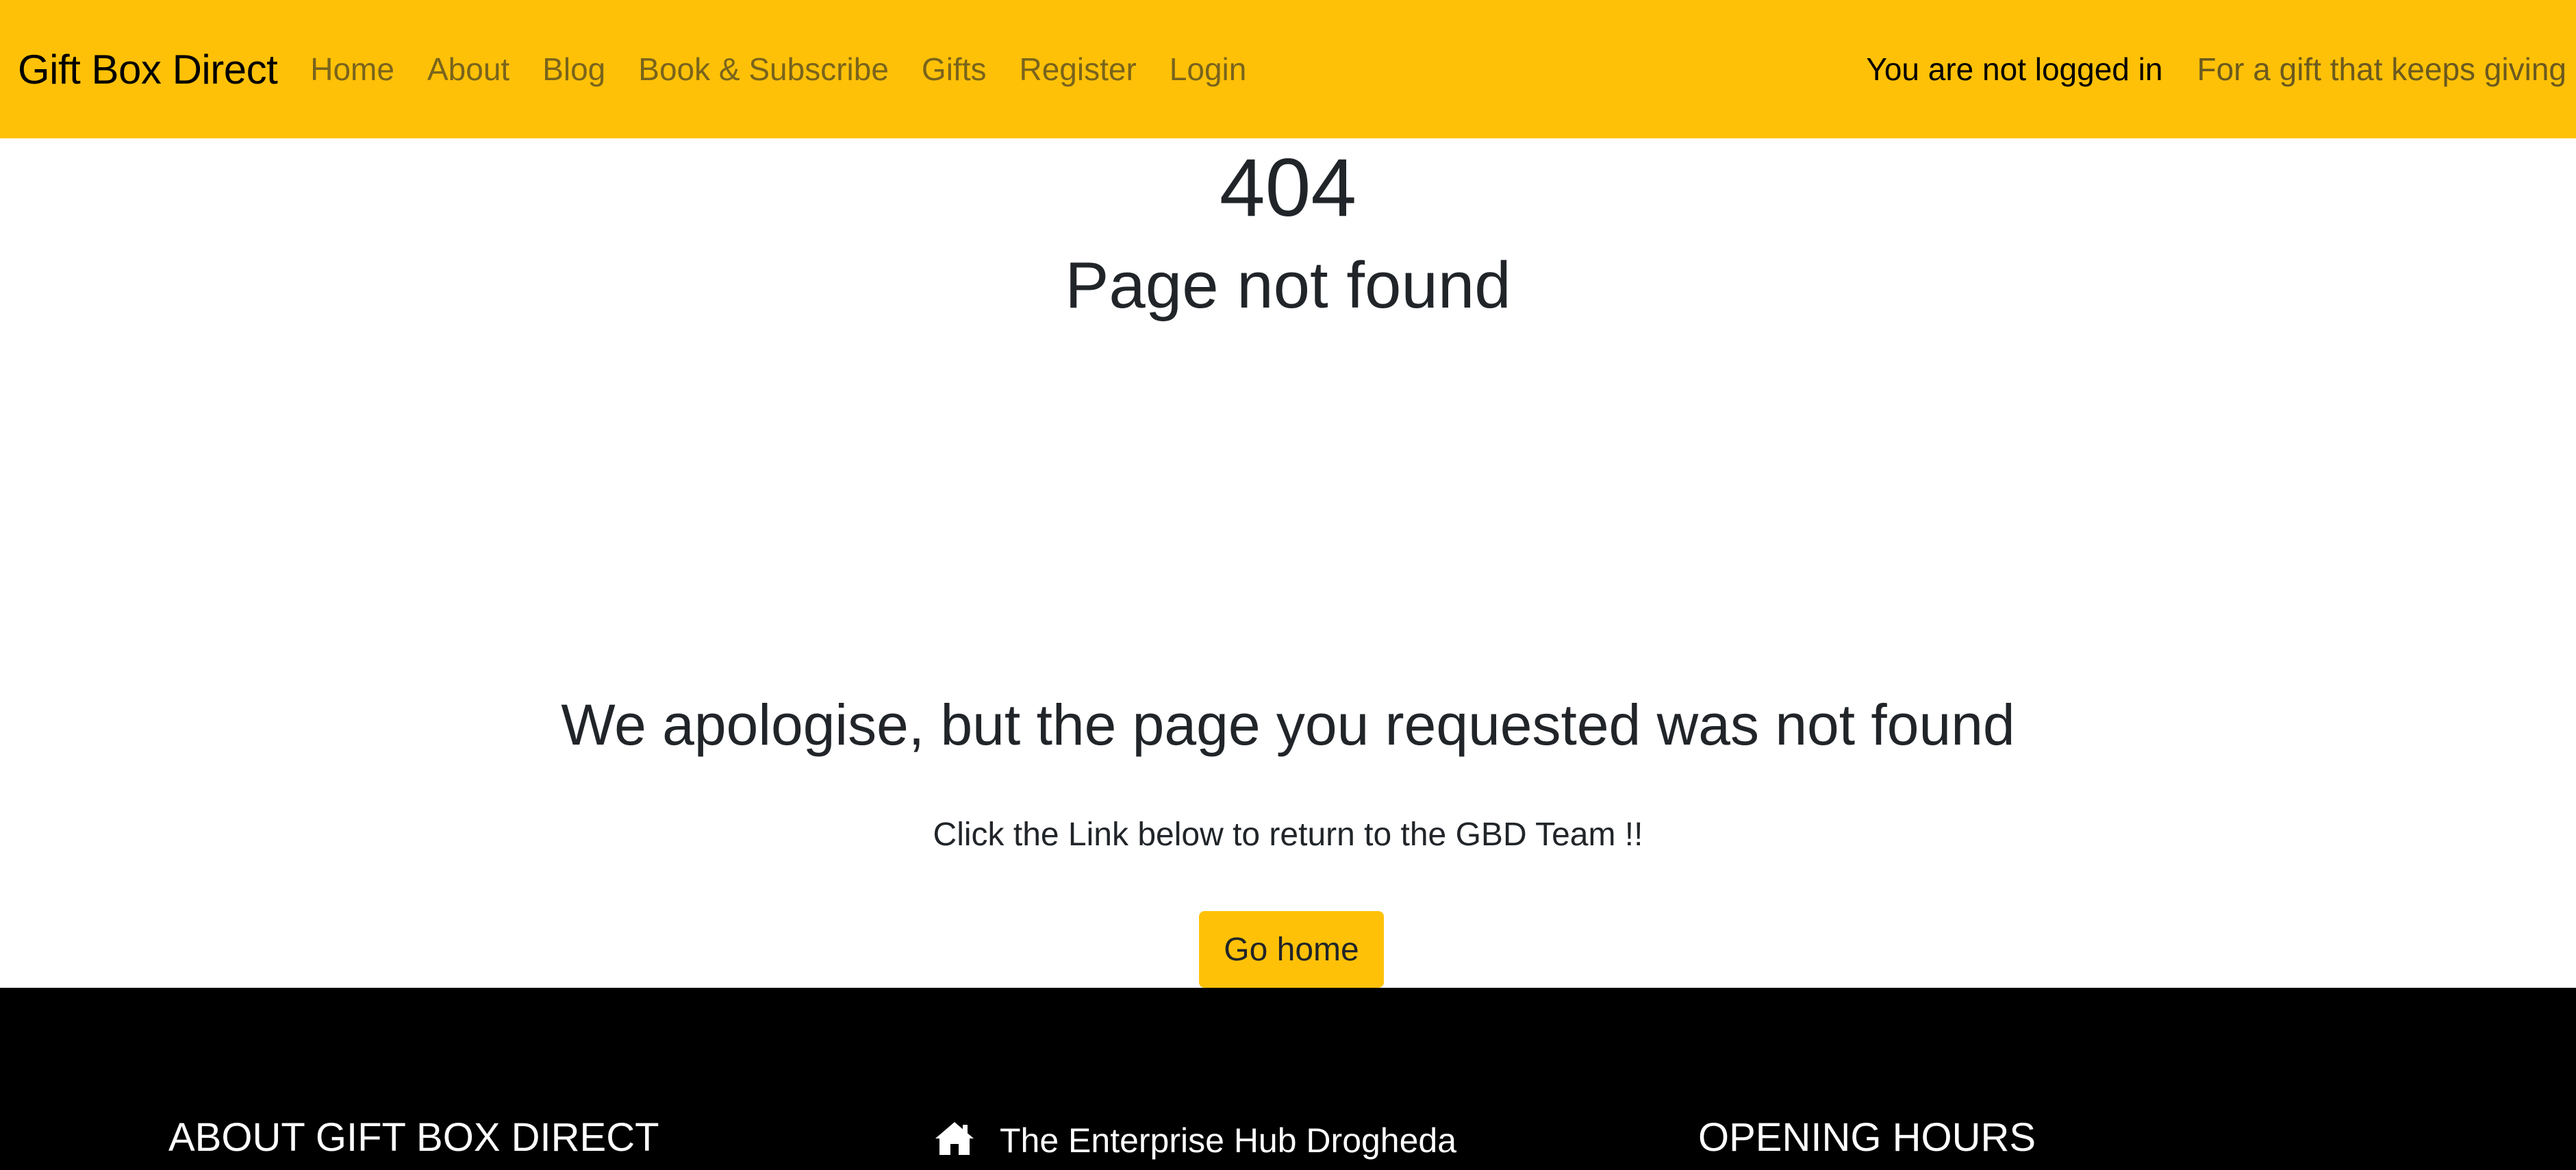 Image resolution: width=2576 pixels, height=1170 pixels. I want to click on nav-link-blog: Blog, so click(573, 69).